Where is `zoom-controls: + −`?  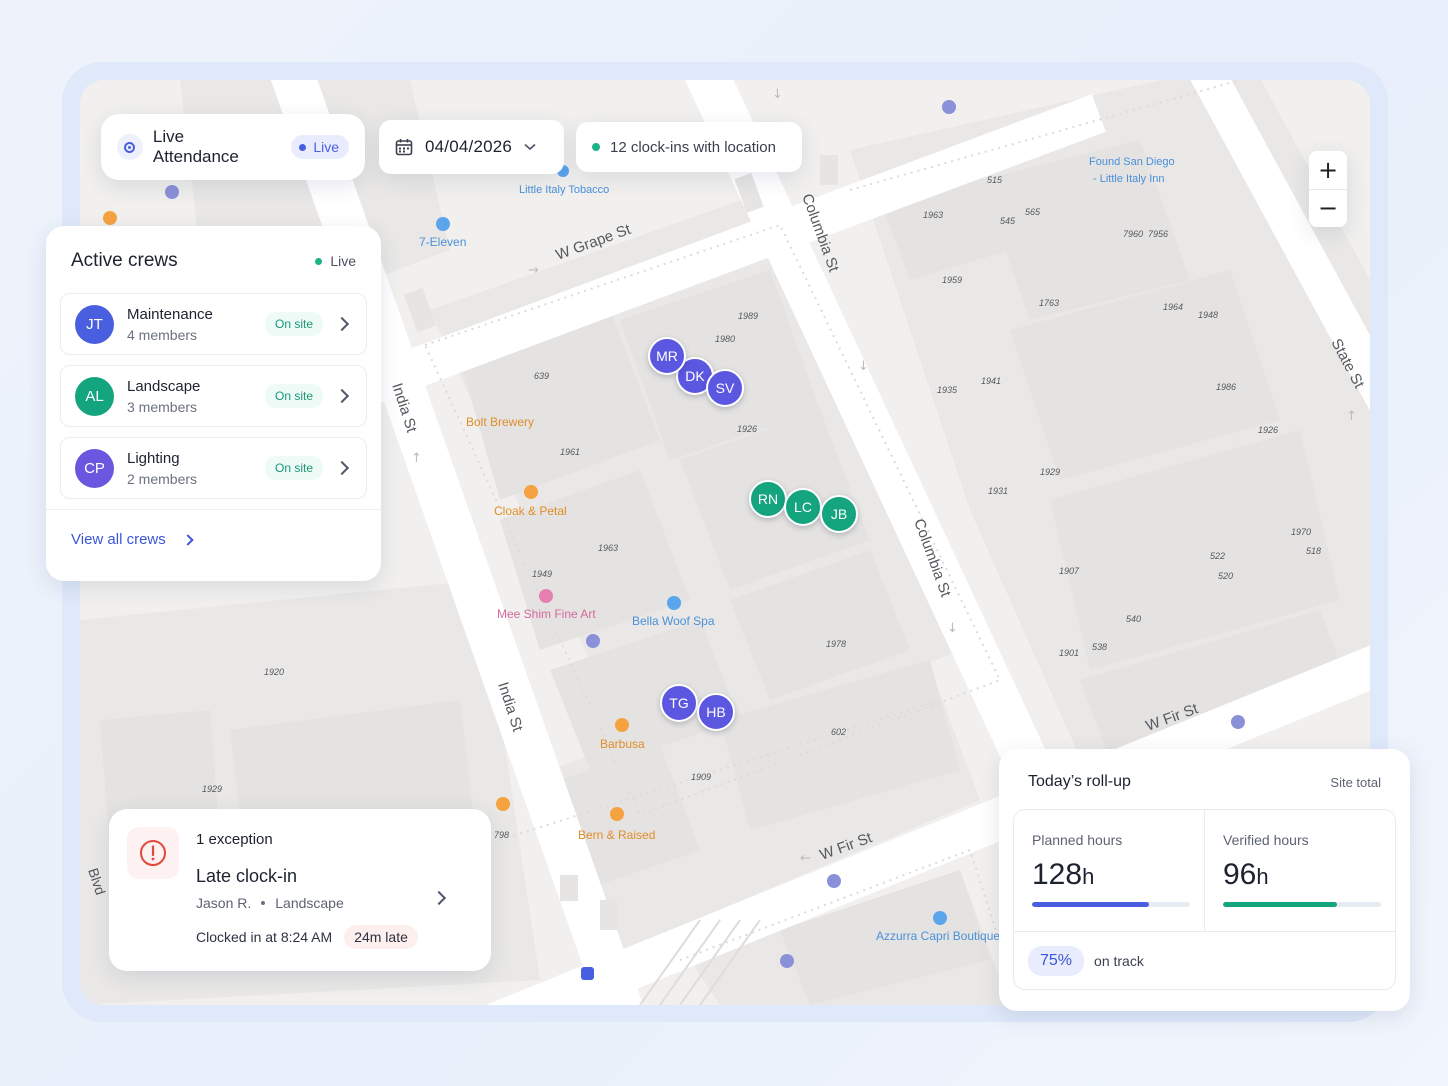
zoom-controls: + − is located at coordinates (1328, 189).